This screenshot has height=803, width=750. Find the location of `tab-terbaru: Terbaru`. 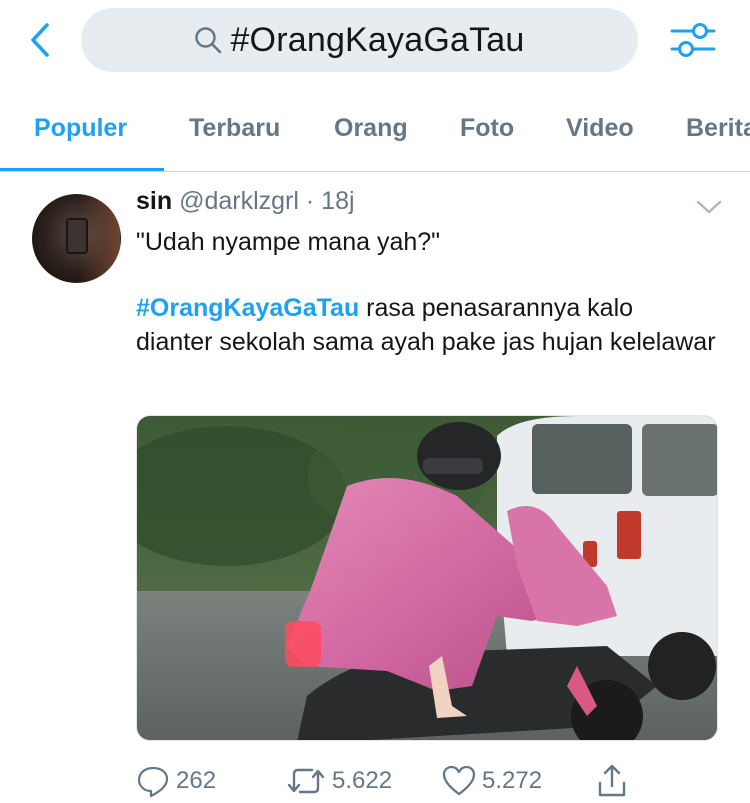

tab-terbaru: Terbaru is located at coordinates (234, 128).